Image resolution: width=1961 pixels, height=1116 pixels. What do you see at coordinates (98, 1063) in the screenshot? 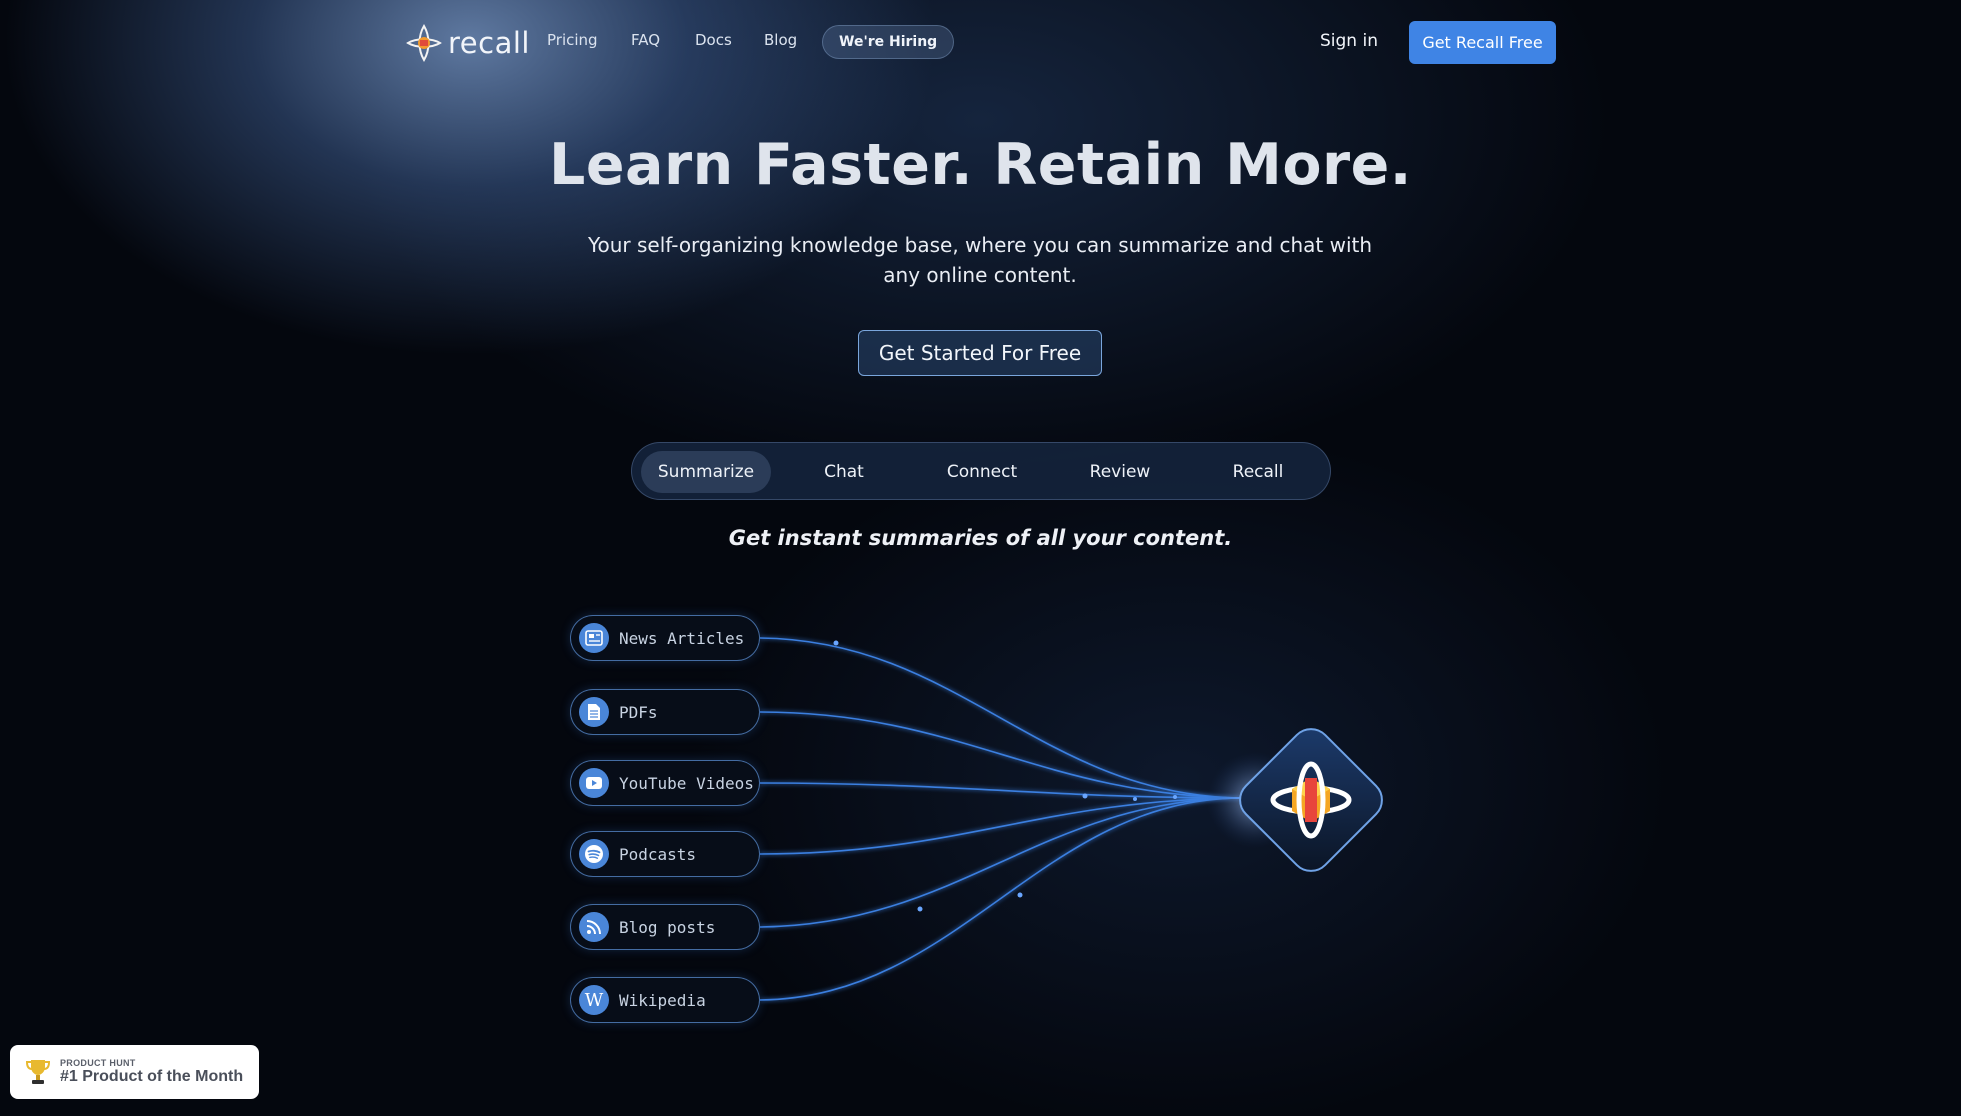
I see `badge-label: PRODUCT HUNT` at bounding box center [98, 1063].